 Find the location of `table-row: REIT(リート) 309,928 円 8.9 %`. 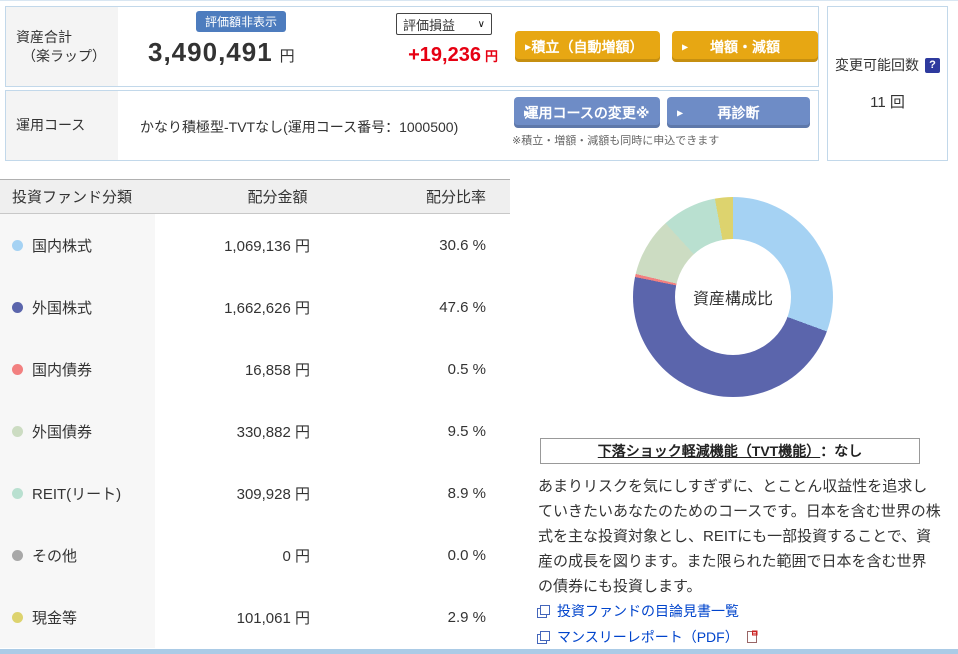

table-row: REIT(リート) 309,928 円 8.9 % is located at coordinates (255, 493).